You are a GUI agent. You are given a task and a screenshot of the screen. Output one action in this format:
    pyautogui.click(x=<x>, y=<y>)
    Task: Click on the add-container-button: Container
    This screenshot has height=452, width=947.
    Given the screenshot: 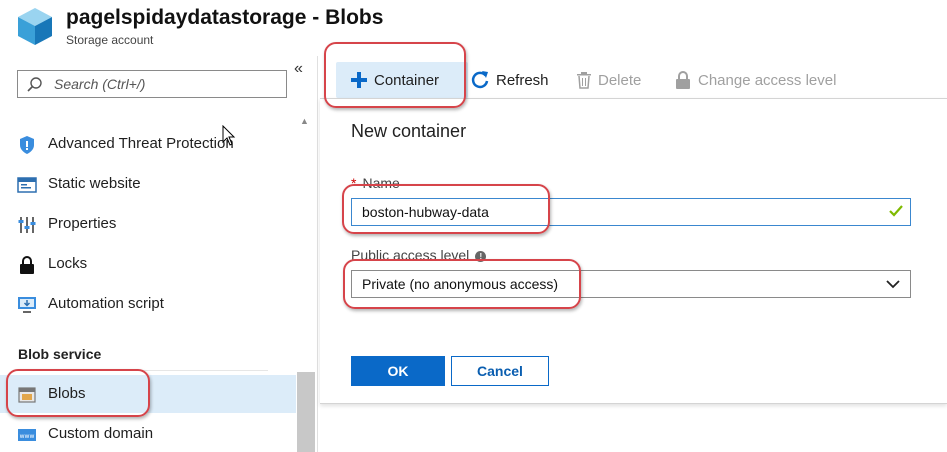 What is the action you would take?
    pyautogui.click(x=402, y=80)
    